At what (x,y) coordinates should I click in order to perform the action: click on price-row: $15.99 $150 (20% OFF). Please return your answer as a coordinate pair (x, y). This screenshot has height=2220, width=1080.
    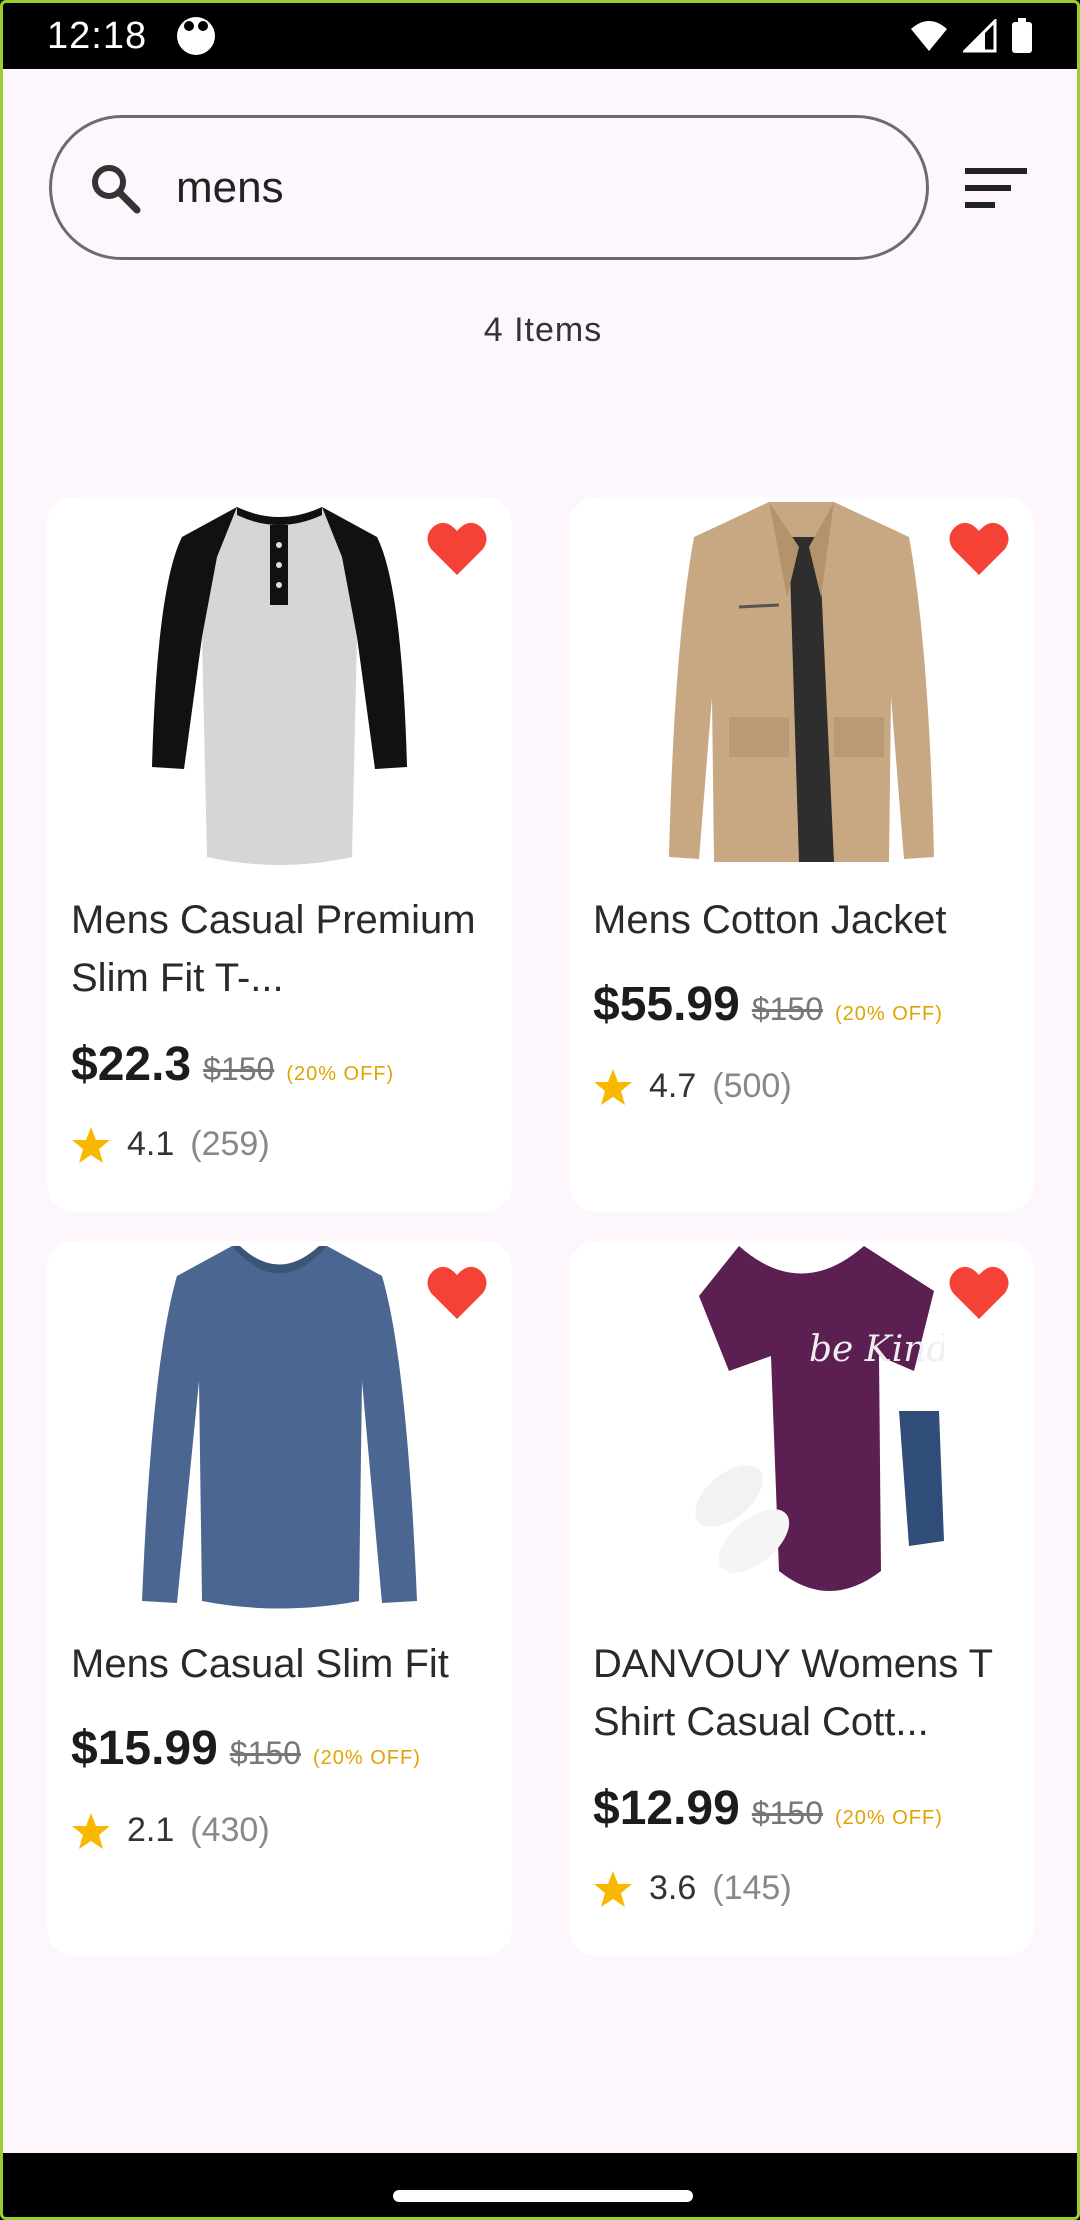
    Looking at the image, I should click on (246, 1748).